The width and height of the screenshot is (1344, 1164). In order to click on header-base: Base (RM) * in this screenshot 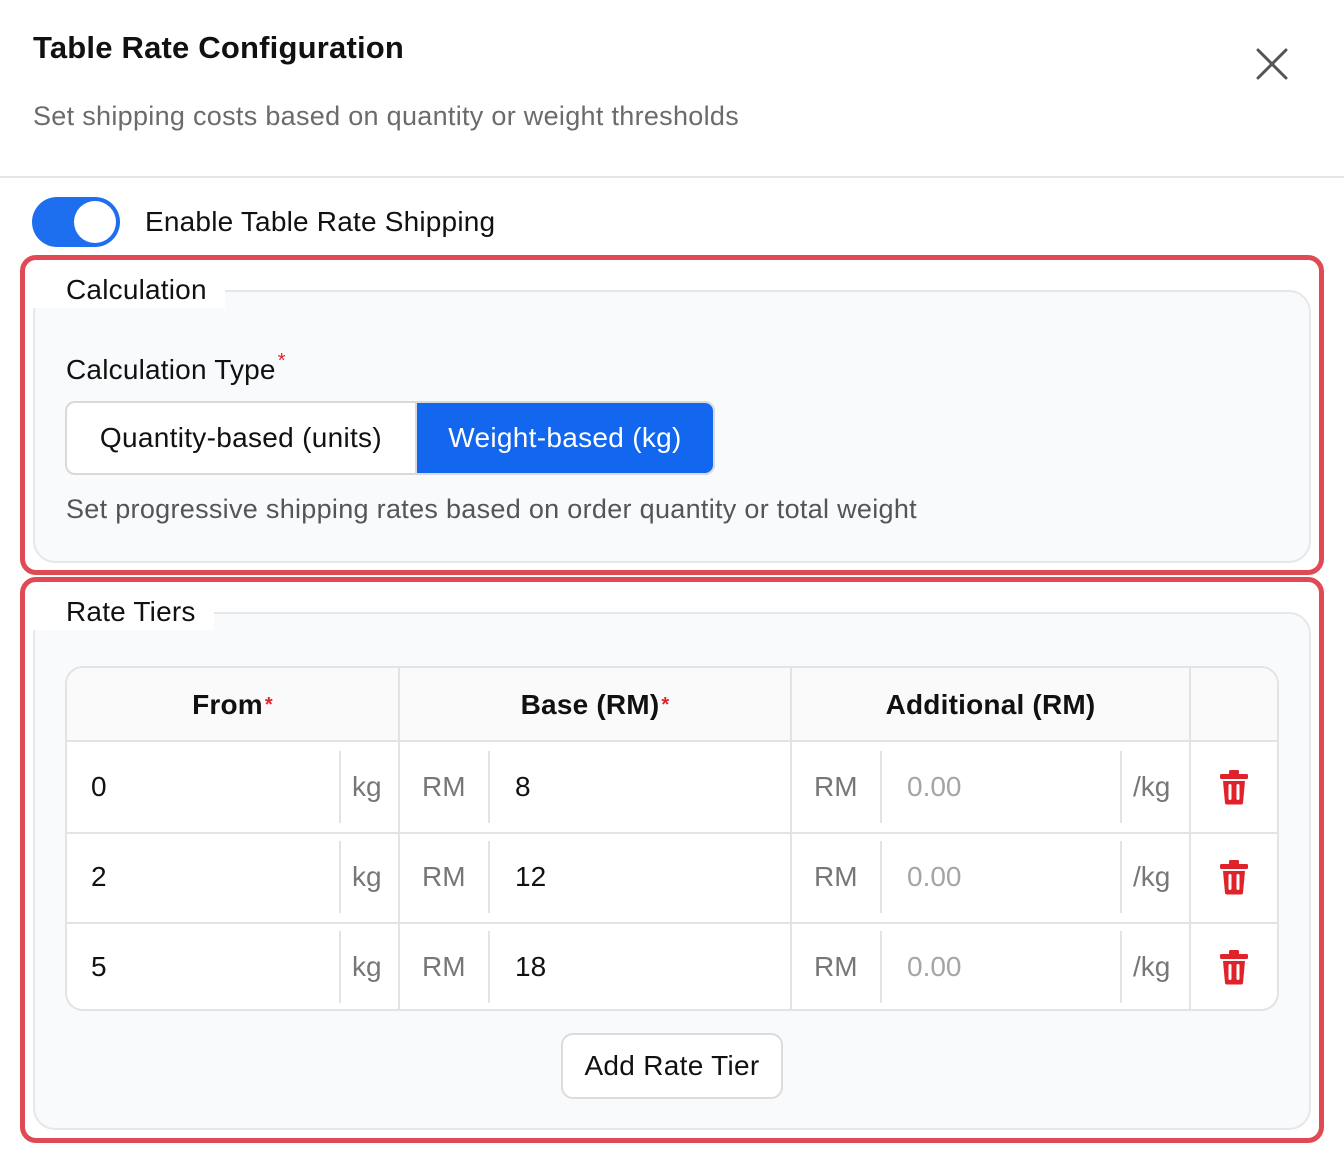, I will do `click(595, 705)`.